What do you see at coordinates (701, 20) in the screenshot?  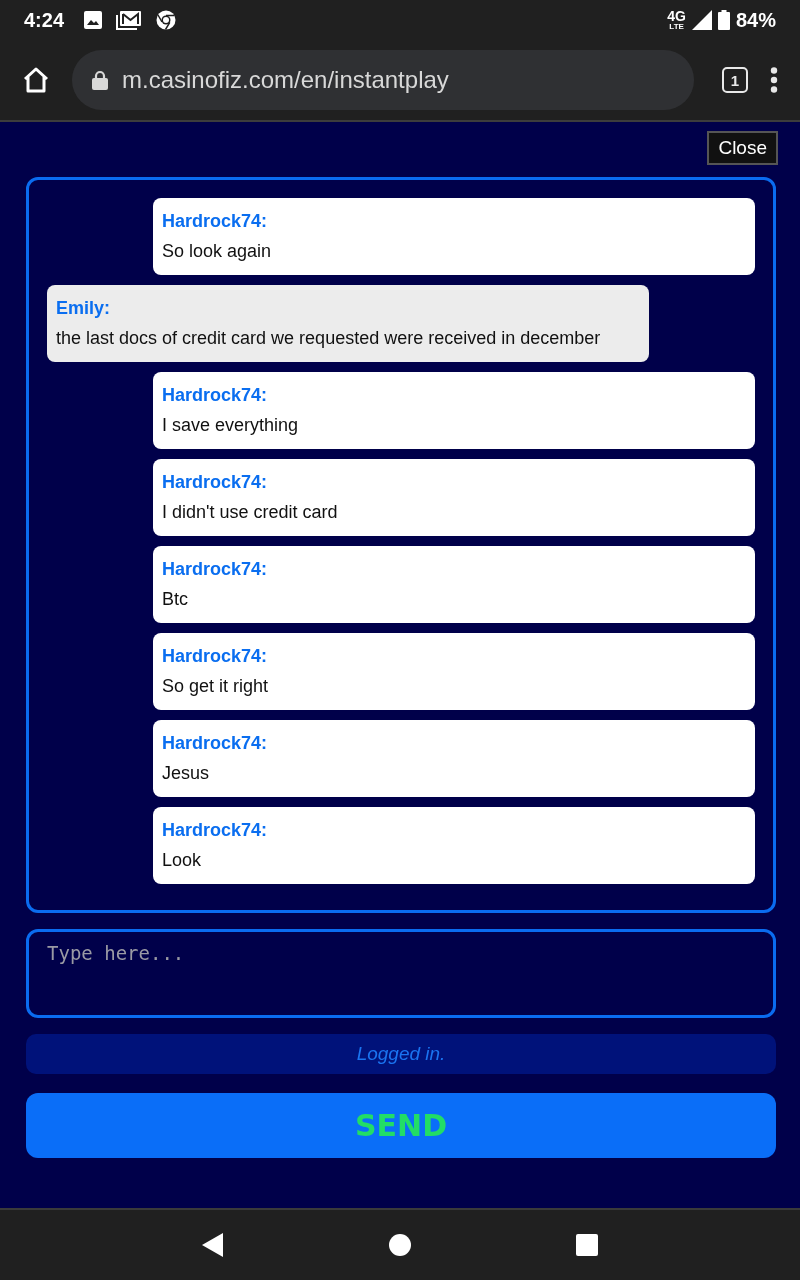 I see `signal-icon` at bounding box center [701, 20].